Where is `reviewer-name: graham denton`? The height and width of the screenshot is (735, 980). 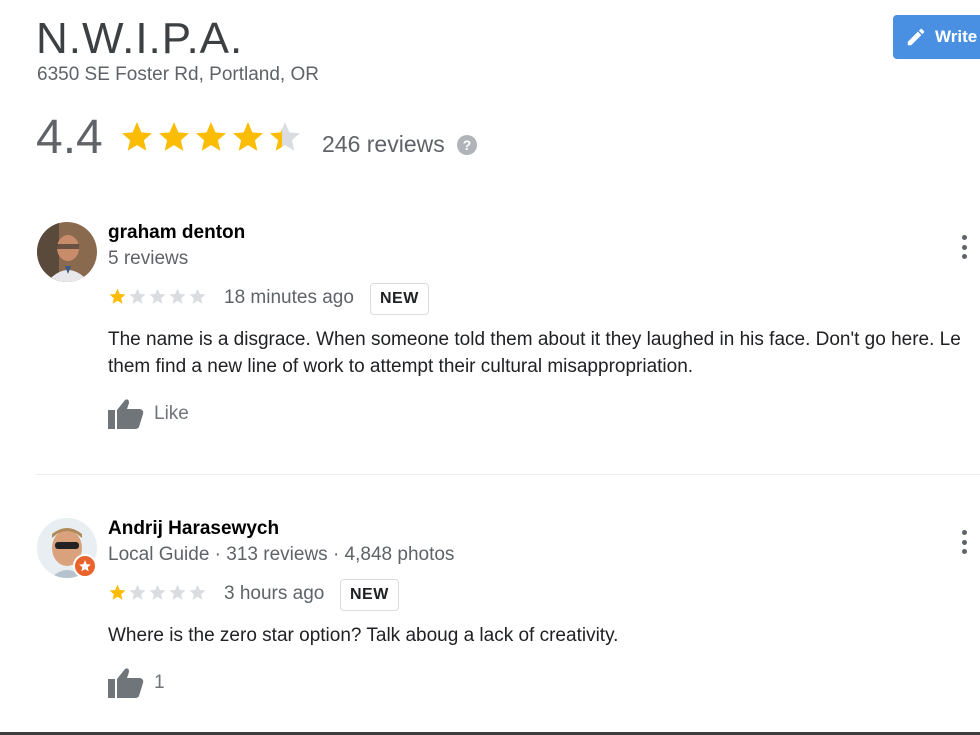
reviewer-name: graham denton is located at coordinates (176, 233).